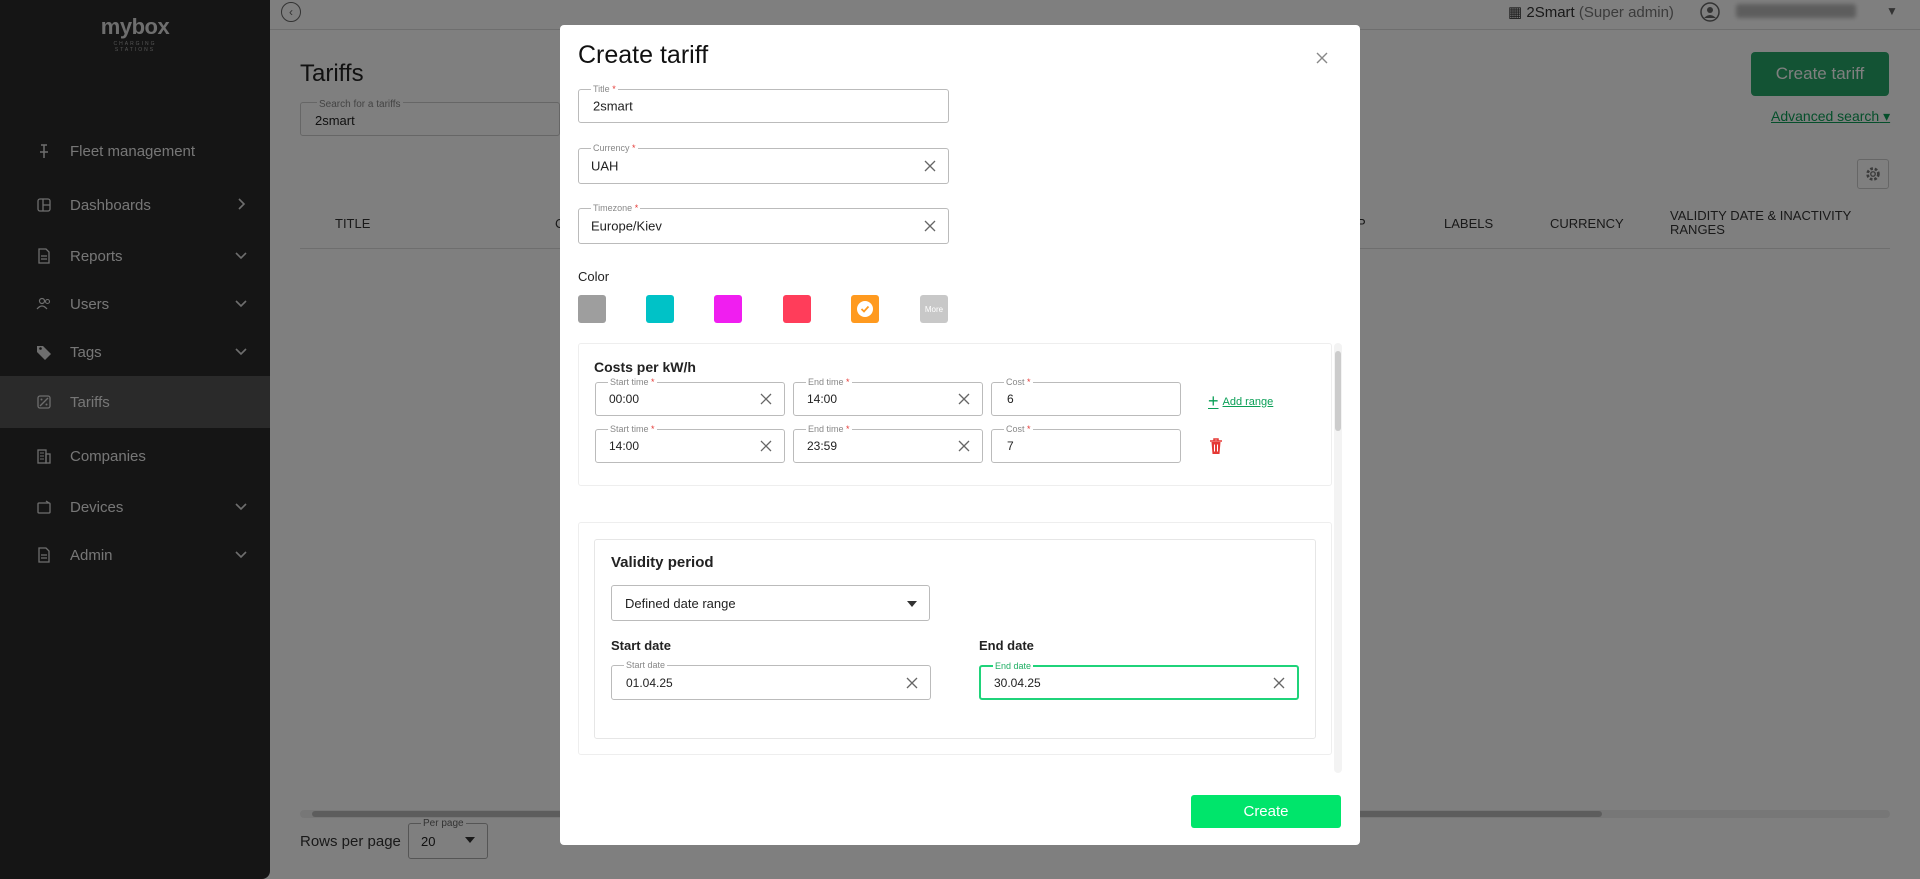 Image resolution: width=1920 pixels, height=879 pixels. What do you see at coordinates (934, 309) in the screenshot?
I see `more-colors-button: More` at bounding box center [934, 309].